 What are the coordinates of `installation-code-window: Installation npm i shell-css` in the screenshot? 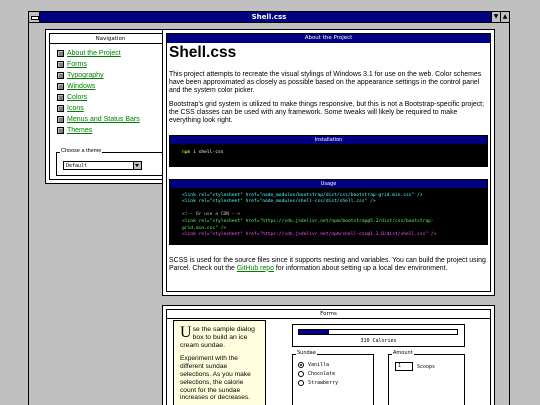 It's located at (328, 151).